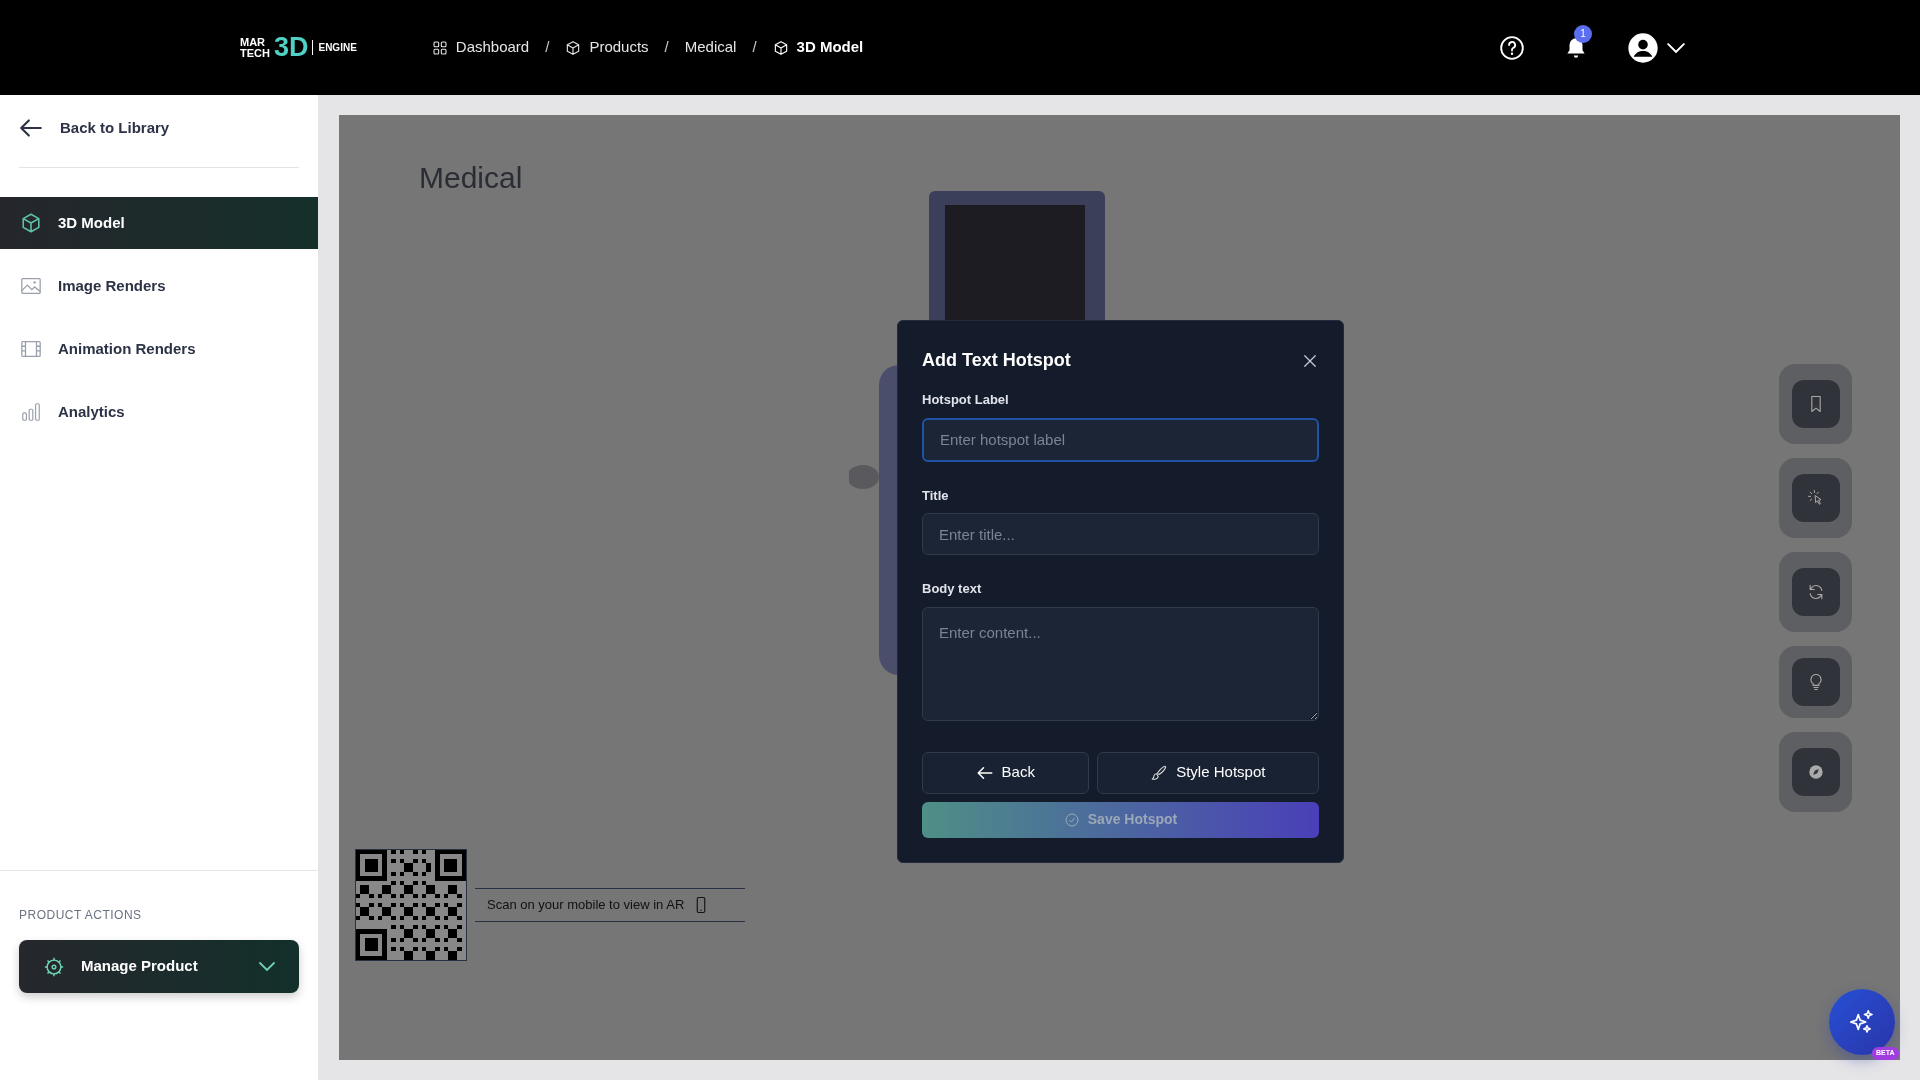 The width and height of the screenshot is (1920, 1080). I want to click on notification-count: 1, so click(1583, 33).